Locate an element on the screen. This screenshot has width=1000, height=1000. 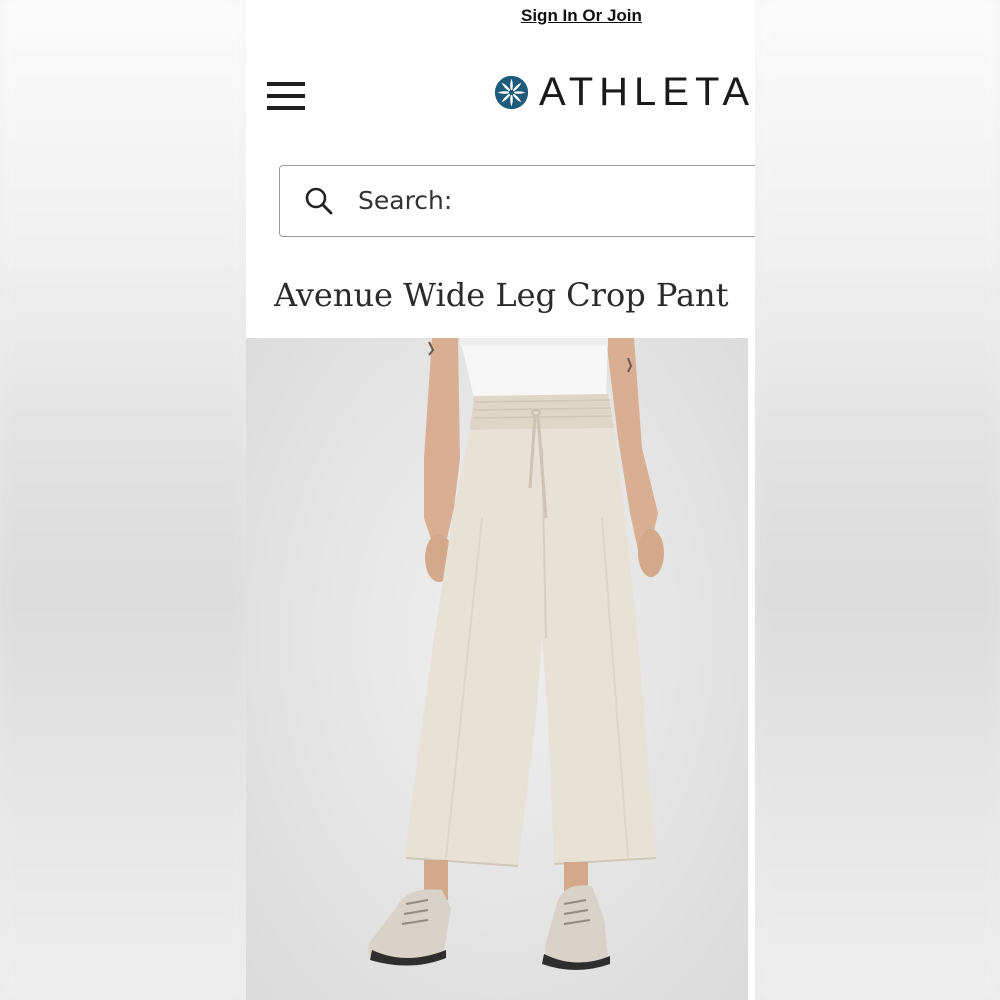
brand-logo-link: ATHLETA is located at coordinates (624, 92).